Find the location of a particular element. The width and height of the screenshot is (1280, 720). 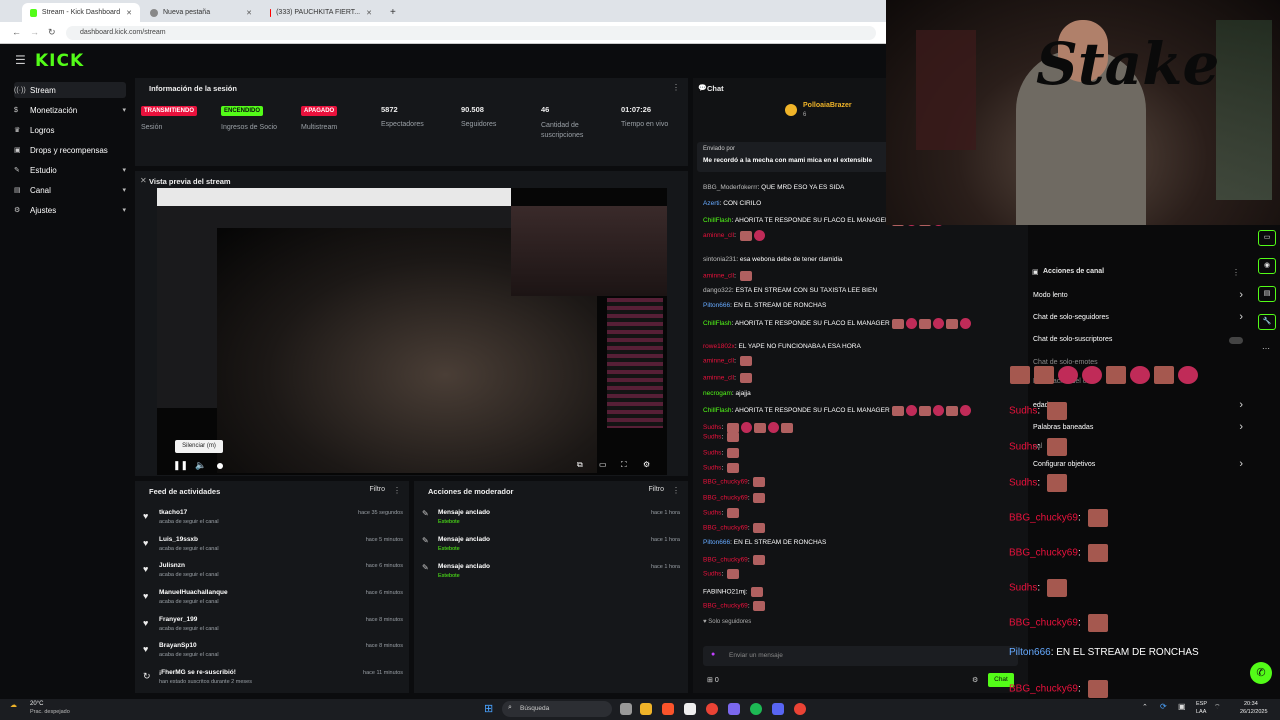

broadcast-tool-icon: ◉ is located at coordinates (1267, 266).